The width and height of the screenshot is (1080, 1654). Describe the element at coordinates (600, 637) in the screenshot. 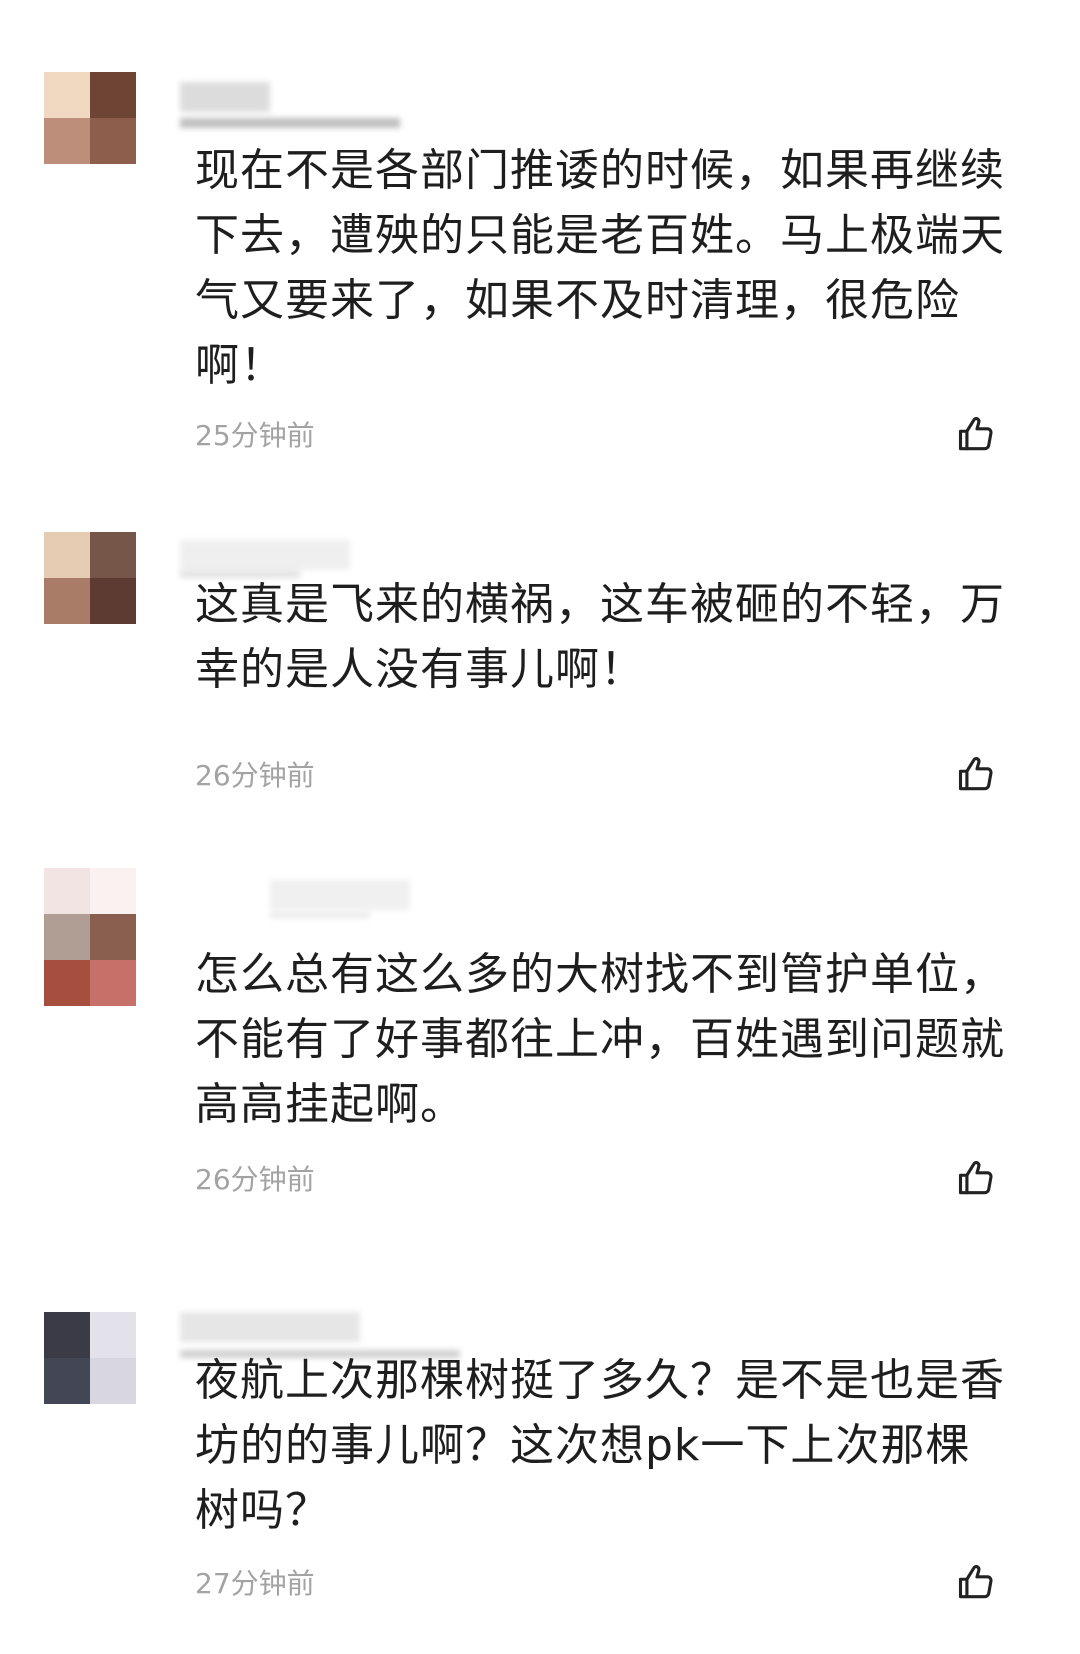

I see `comment-text: 这真是飞来的横祸，这车被砸的不轻，万幸的是人没有事儿啊！` at that location.